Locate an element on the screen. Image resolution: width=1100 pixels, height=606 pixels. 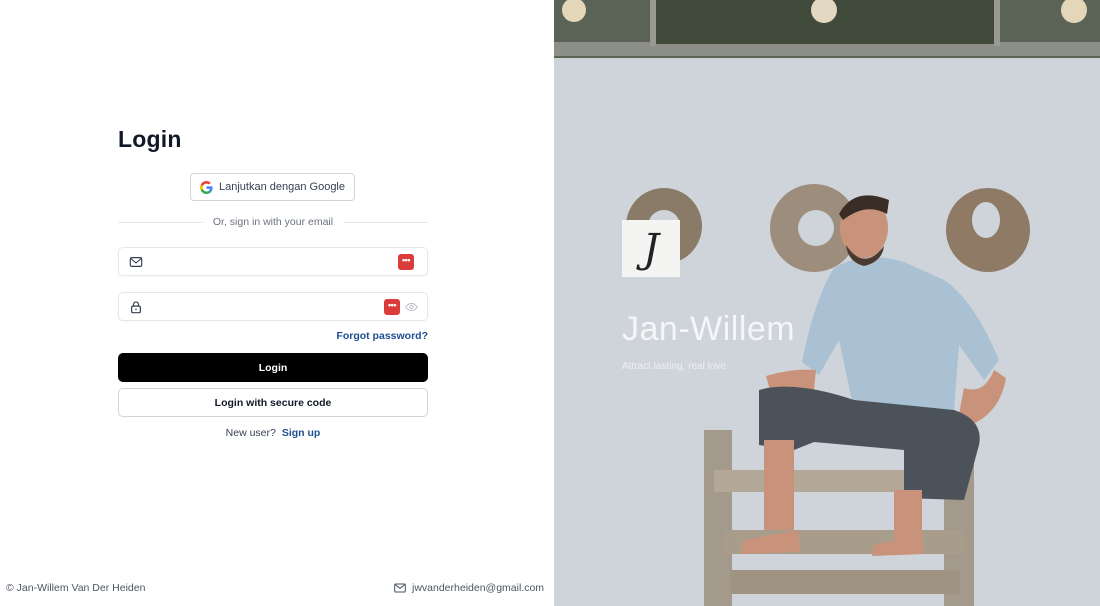
new-user-row: New user? Sign up is located at coordinates (273, 433).